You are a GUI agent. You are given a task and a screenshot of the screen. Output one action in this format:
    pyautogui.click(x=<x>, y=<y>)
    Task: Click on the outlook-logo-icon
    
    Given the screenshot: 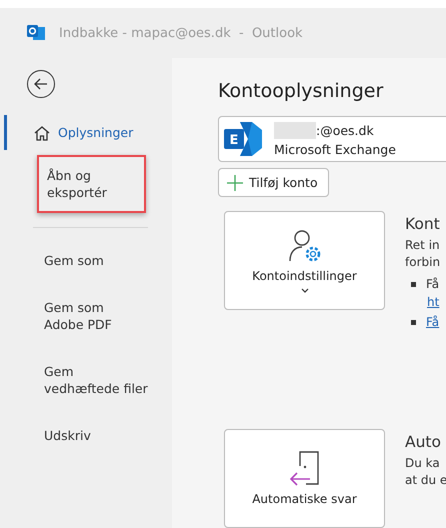 What is the action you would take?
    pyautogui.click(x=36, y=33)
    